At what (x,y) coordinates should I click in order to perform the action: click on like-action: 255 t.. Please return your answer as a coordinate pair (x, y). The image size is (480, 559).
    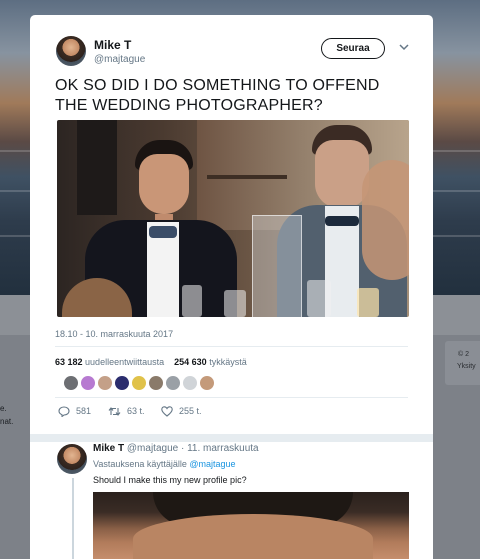
    Looking at the image, I should click on (181, 411).